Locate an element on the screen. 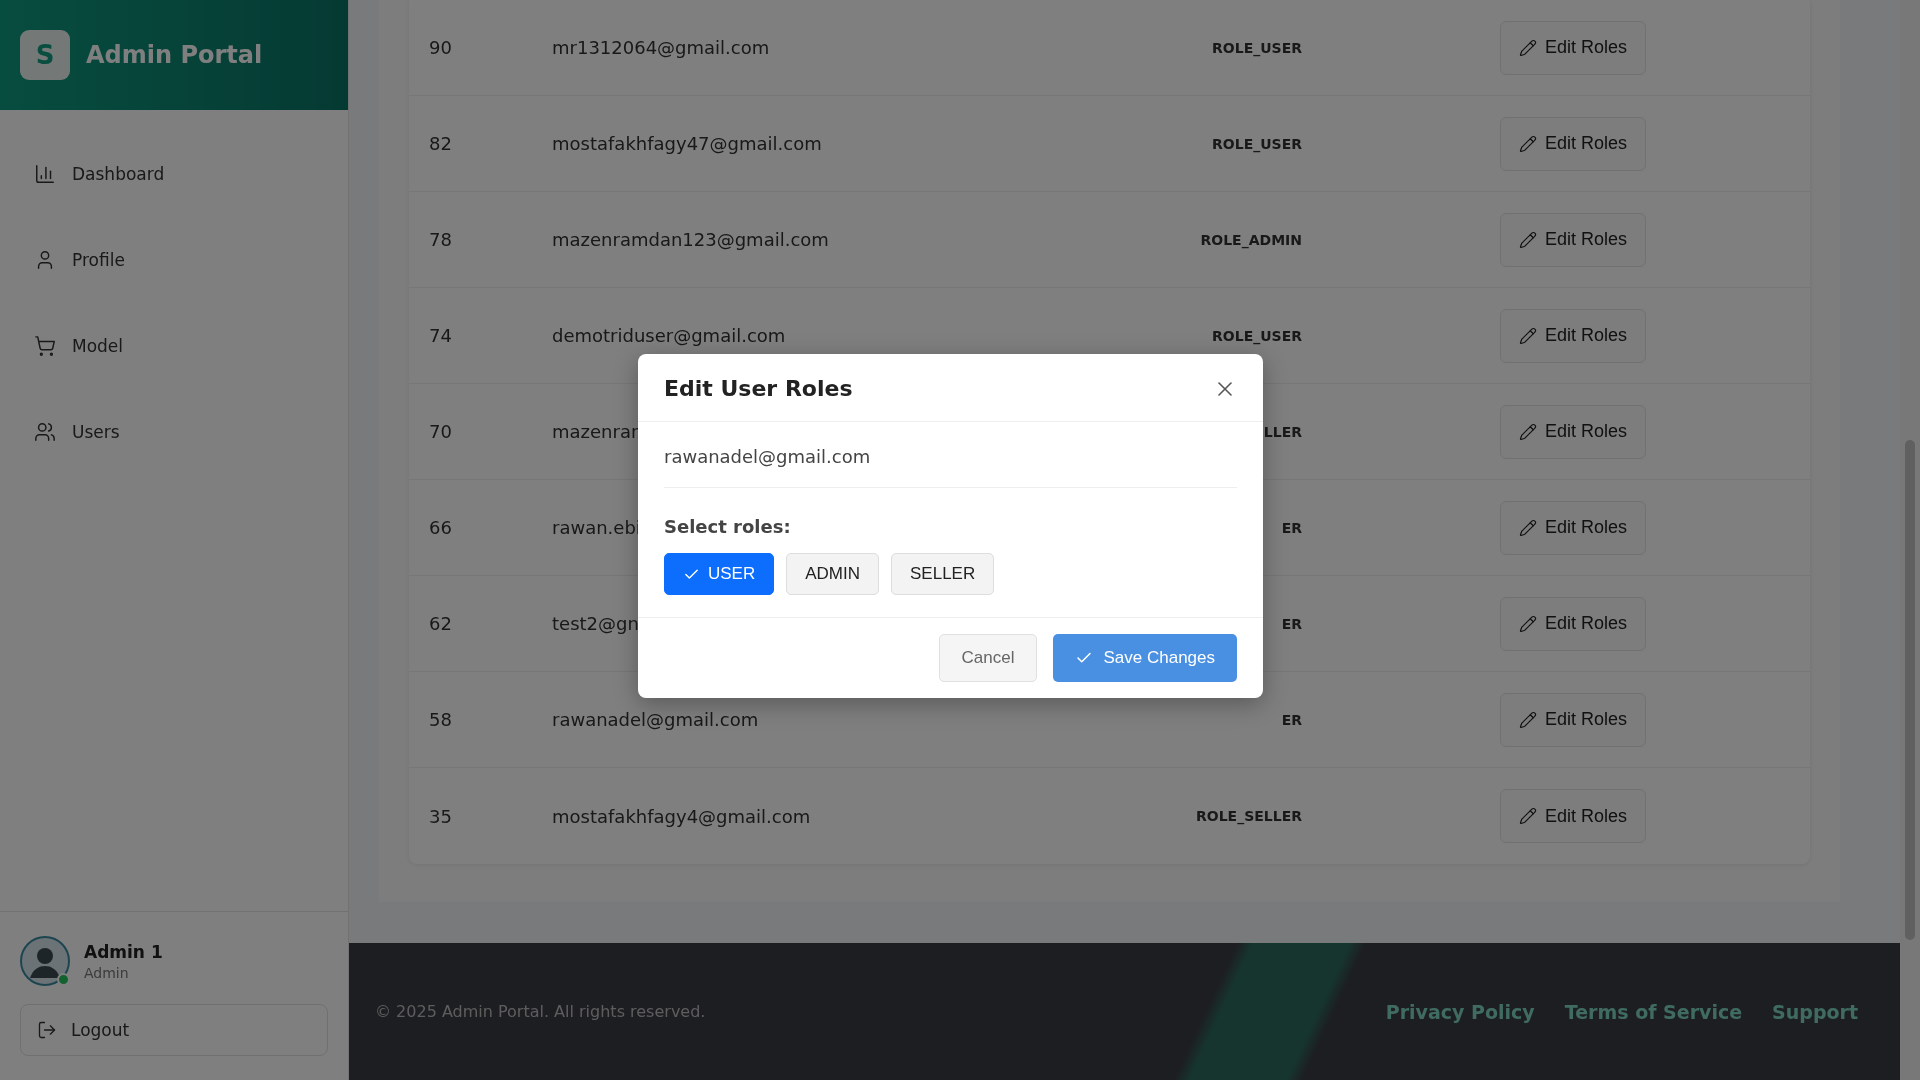 The width and height of the screenshot is (1920, 1080). role-toggle: USER is located at coordinates (719, 574).